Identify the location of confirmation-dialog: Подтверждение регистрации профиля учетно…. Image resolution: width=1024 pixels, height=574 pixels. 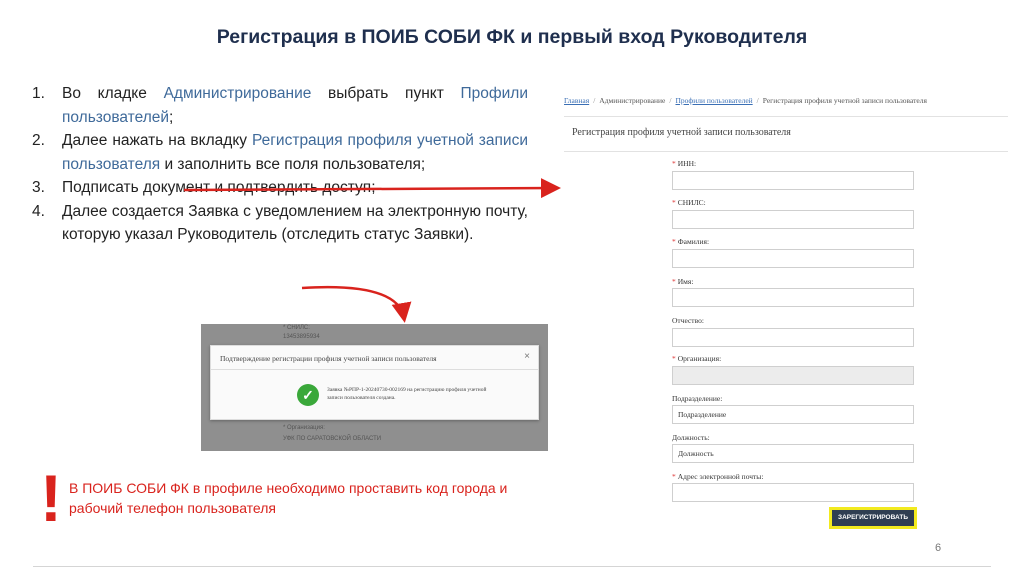
(374, 382).